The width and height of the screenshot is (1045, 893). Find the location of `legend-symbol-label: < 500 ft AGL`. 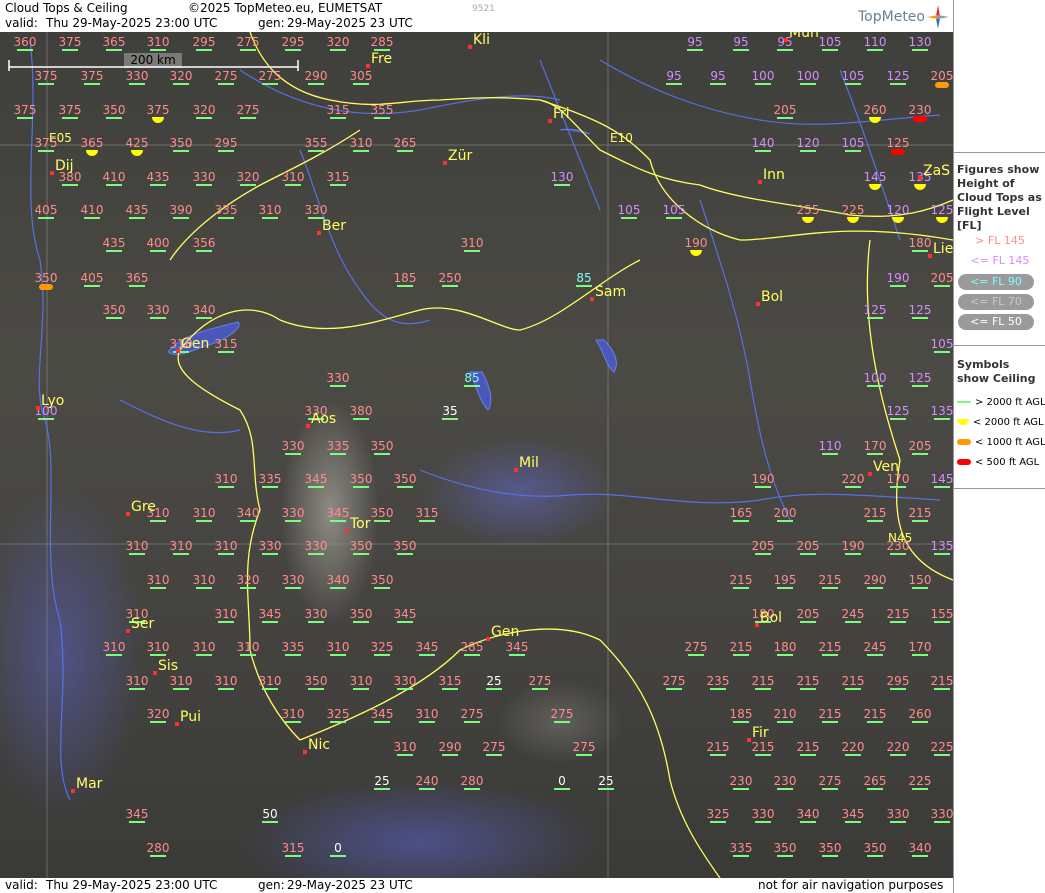

legend-symbol-label: < 500 ft AGL is located at coordinates (1007, 462).